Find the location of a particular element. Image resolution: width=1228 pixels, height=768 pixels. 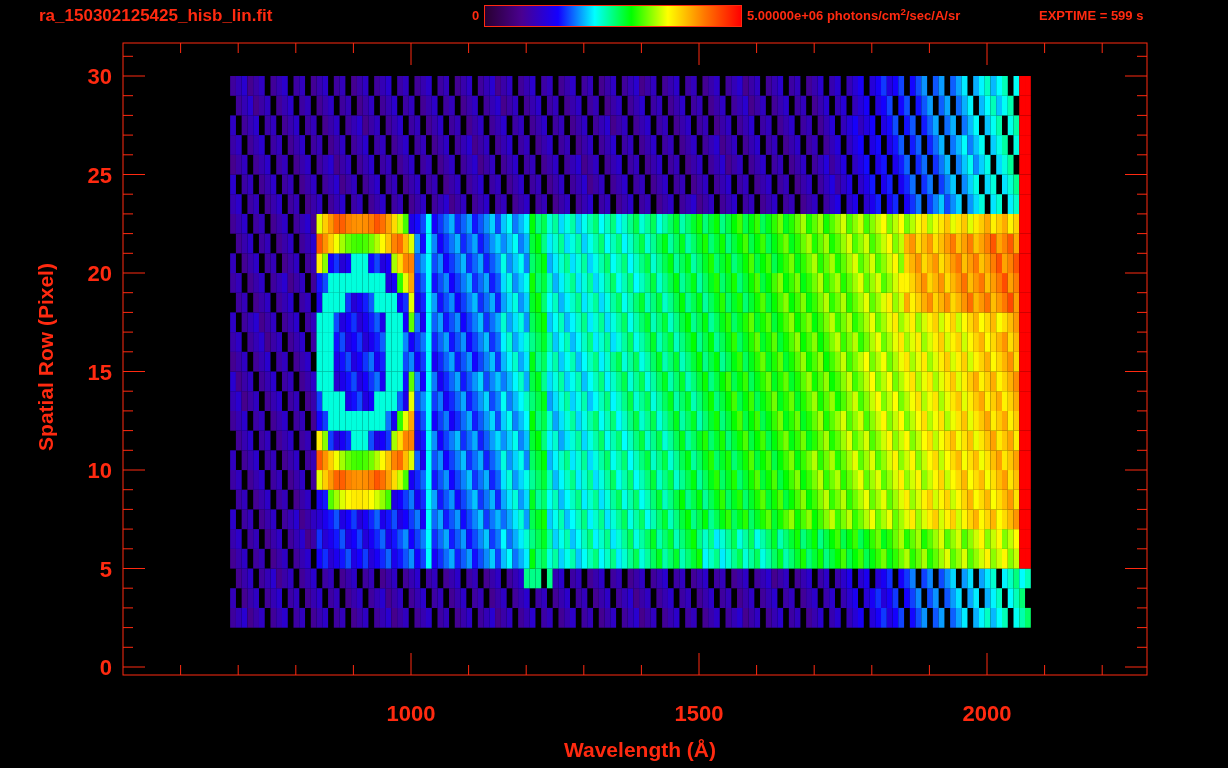

exposure-time: EXPTIME = 599 s is located at coordinates (1091, 16).